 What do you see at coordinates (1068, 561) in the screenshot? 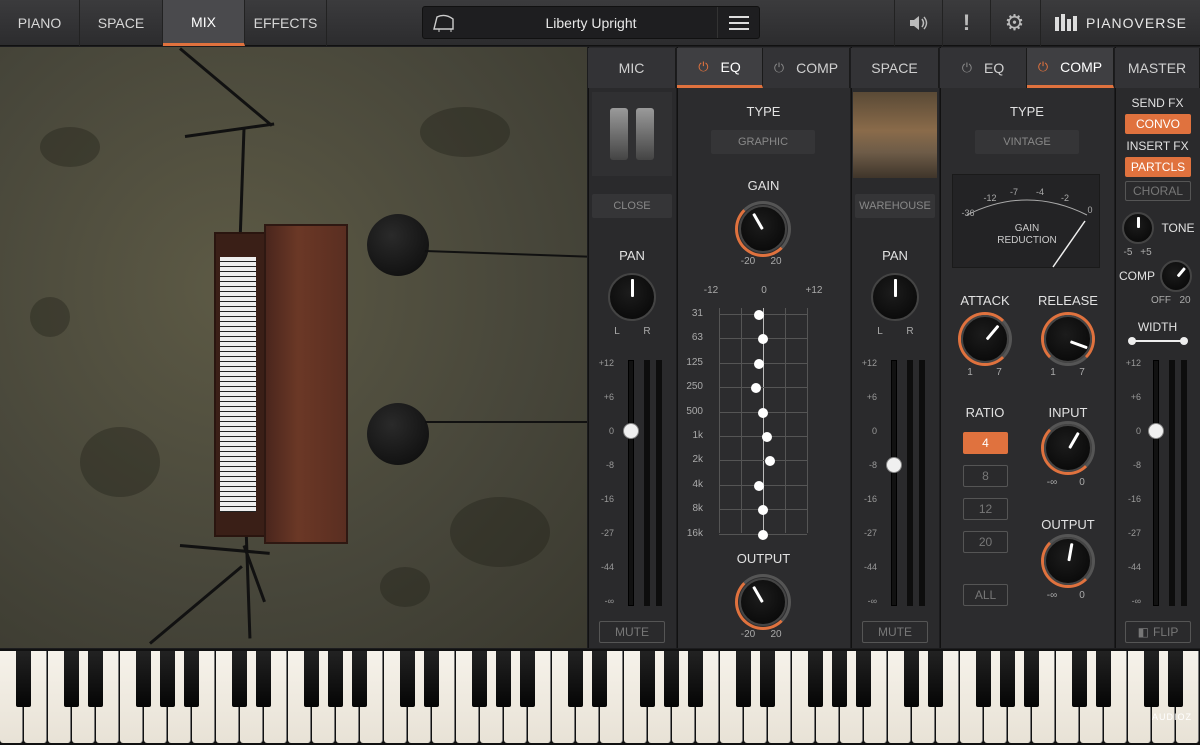
I see `comp-output-knob` at bounding box center [1068, 561].